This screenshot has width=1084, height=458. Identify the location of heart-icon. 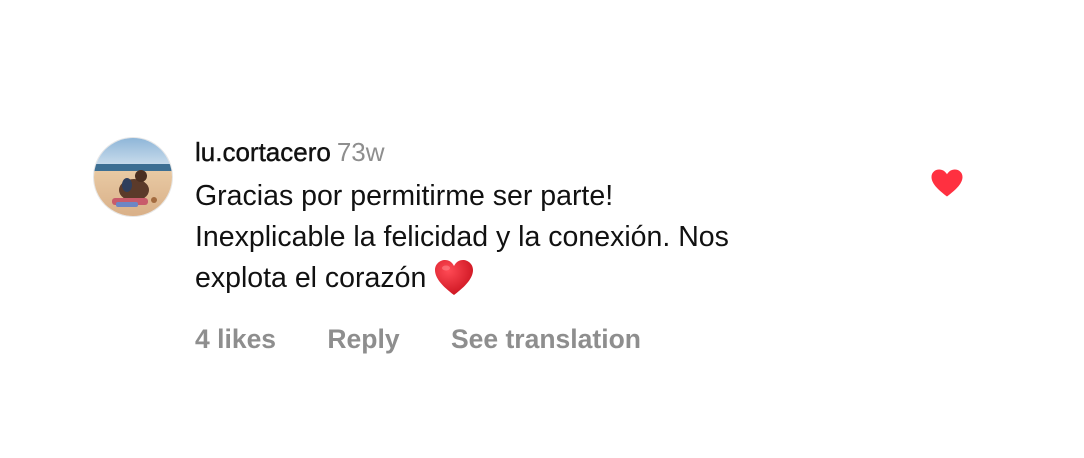
(947, 183).